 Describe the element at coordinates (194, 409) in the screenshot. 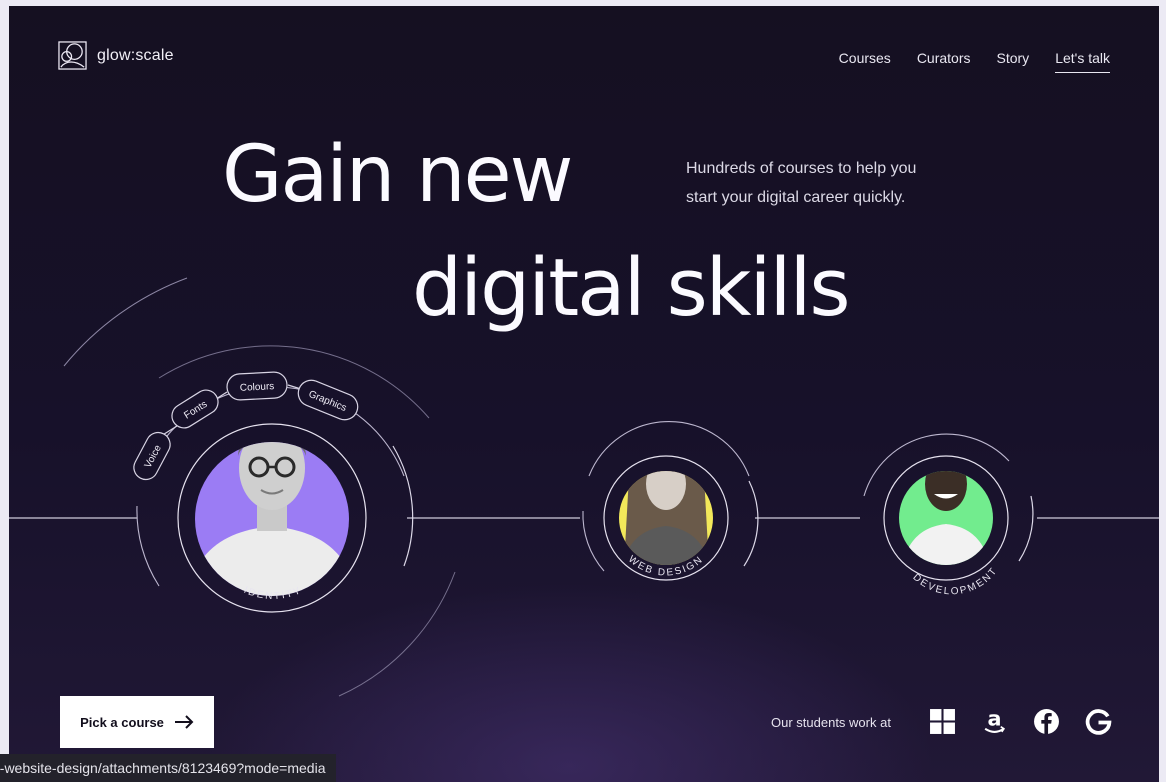

I see `tag-fonts: Fonts` at that location.